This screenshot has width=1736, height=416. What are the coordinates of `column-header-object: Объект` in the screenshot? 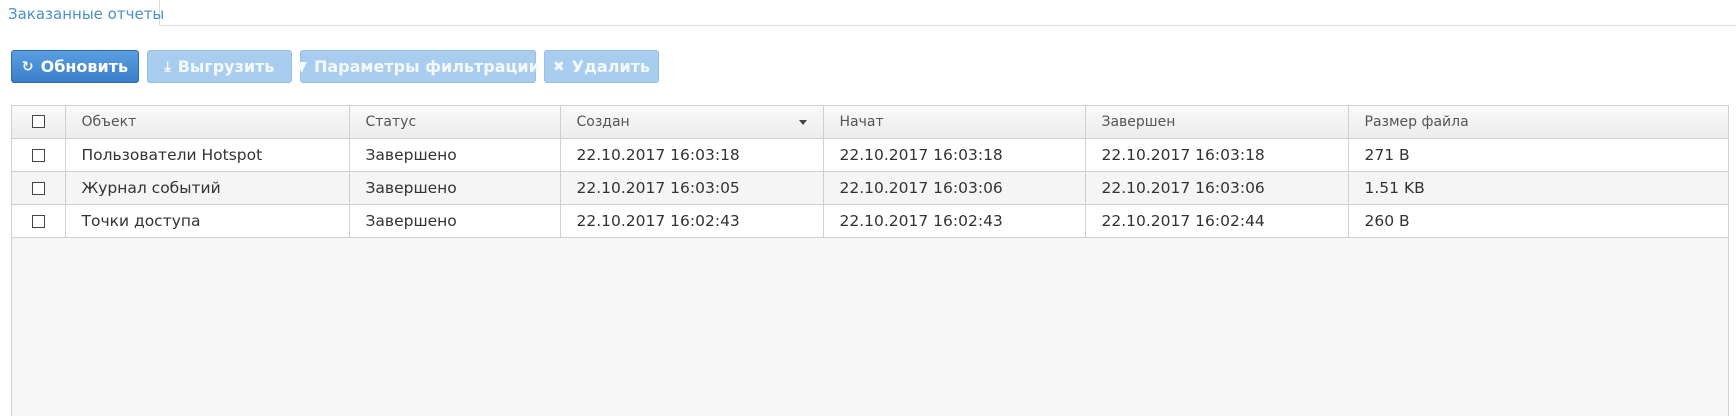 It's located at (207, 122).